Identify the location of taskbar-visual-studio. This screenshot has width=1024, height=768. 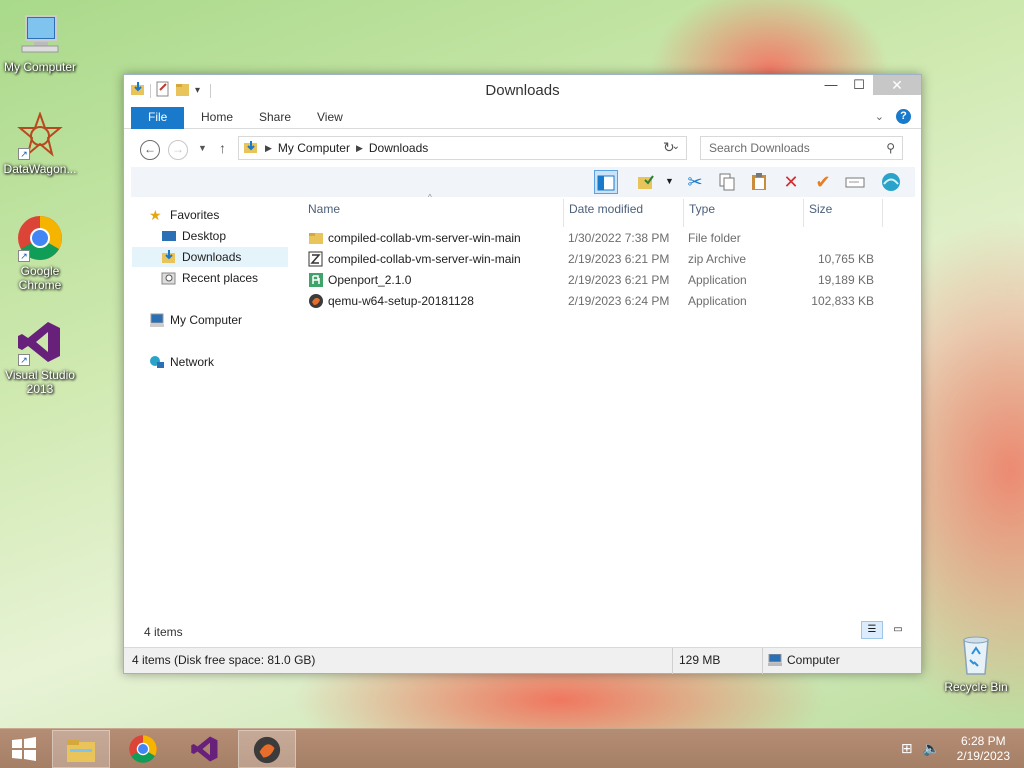
(205, 749).